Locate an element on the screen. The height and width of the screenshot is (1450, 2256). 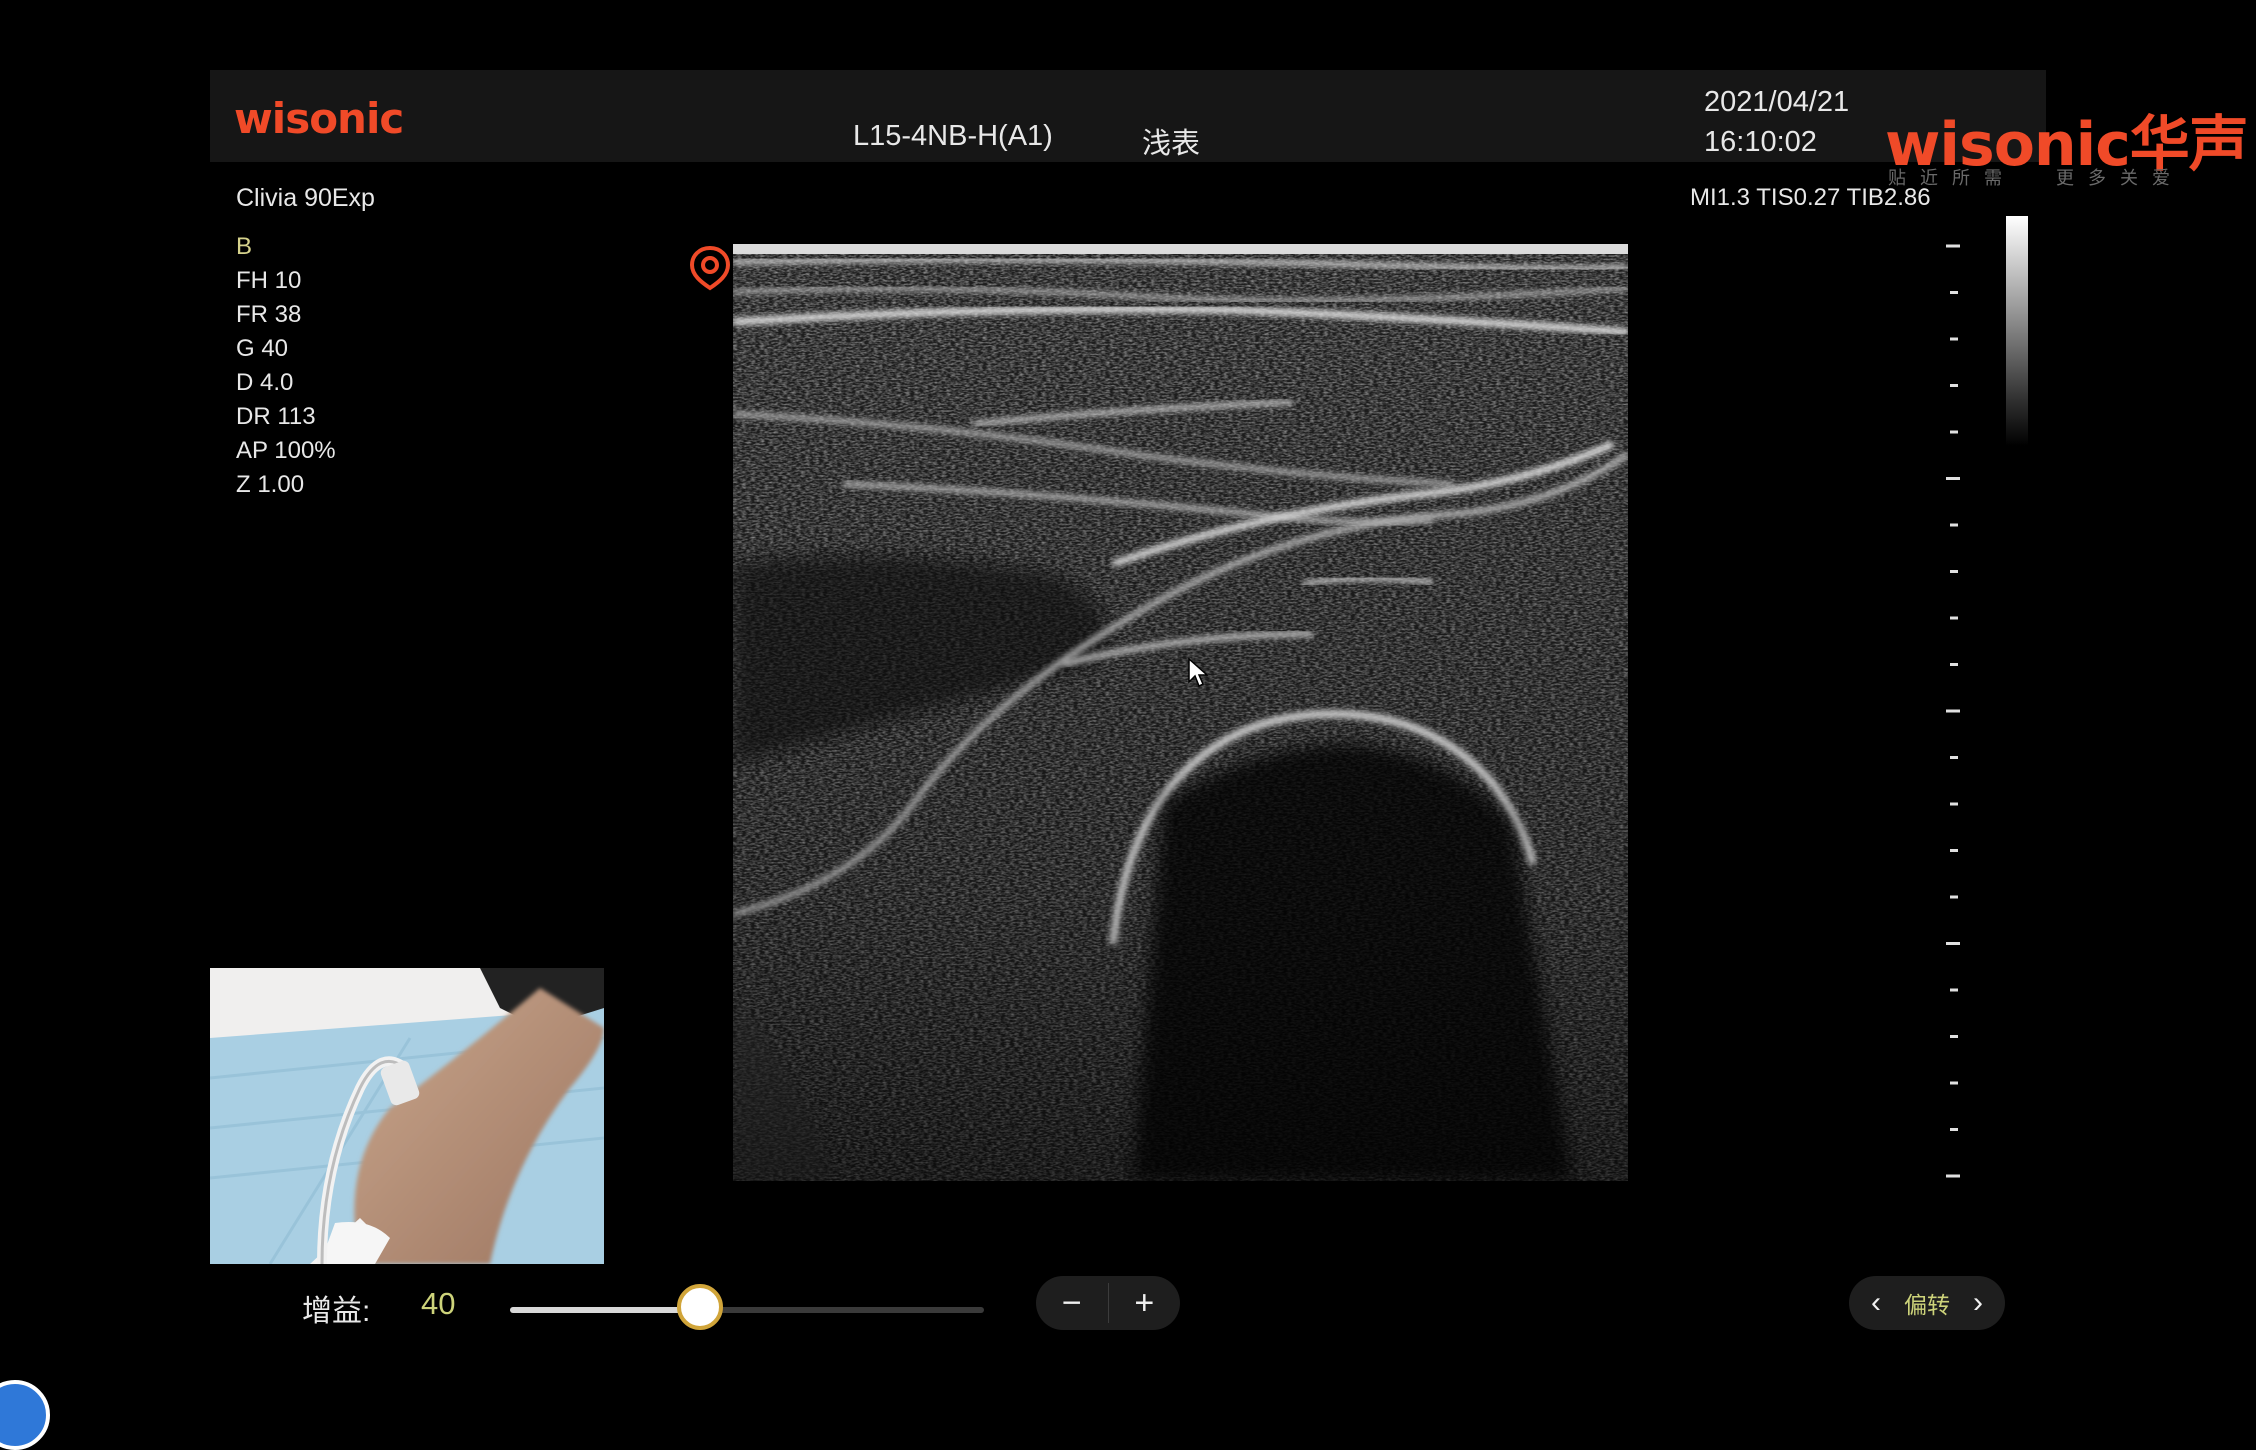
probe-name: L15-4NB-H(A1) is located at coordinates (953, 136).